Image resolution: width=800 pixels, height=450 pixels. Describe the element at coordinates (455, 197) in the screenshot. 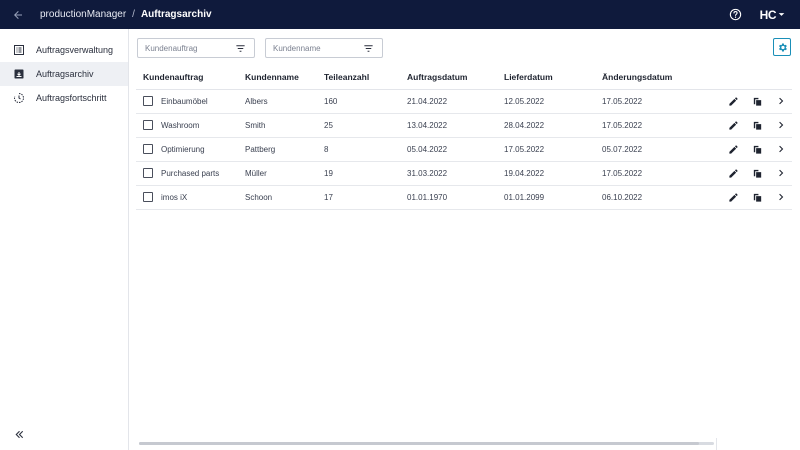

I see `cell-order-date: 01.01.1970` at that location.